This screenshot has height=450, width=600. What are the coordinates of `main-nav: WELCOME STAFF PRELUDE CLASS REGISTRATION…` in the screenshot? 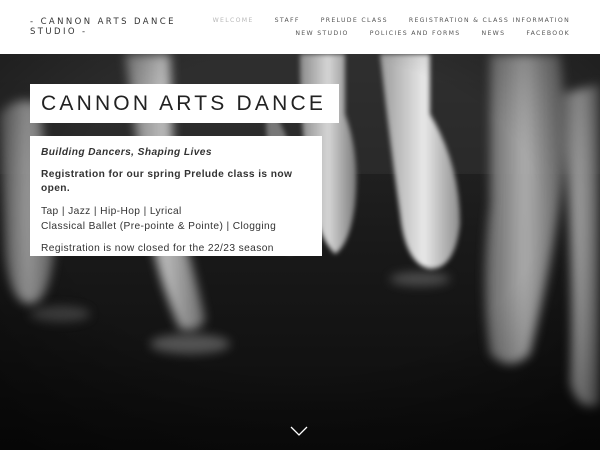 It's located at (370, 27).